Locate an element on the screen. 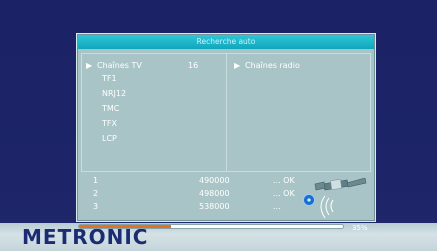 This screenshot has width=437, height=251. brand-logo: METRONIC is located at coordinates (85, 237).